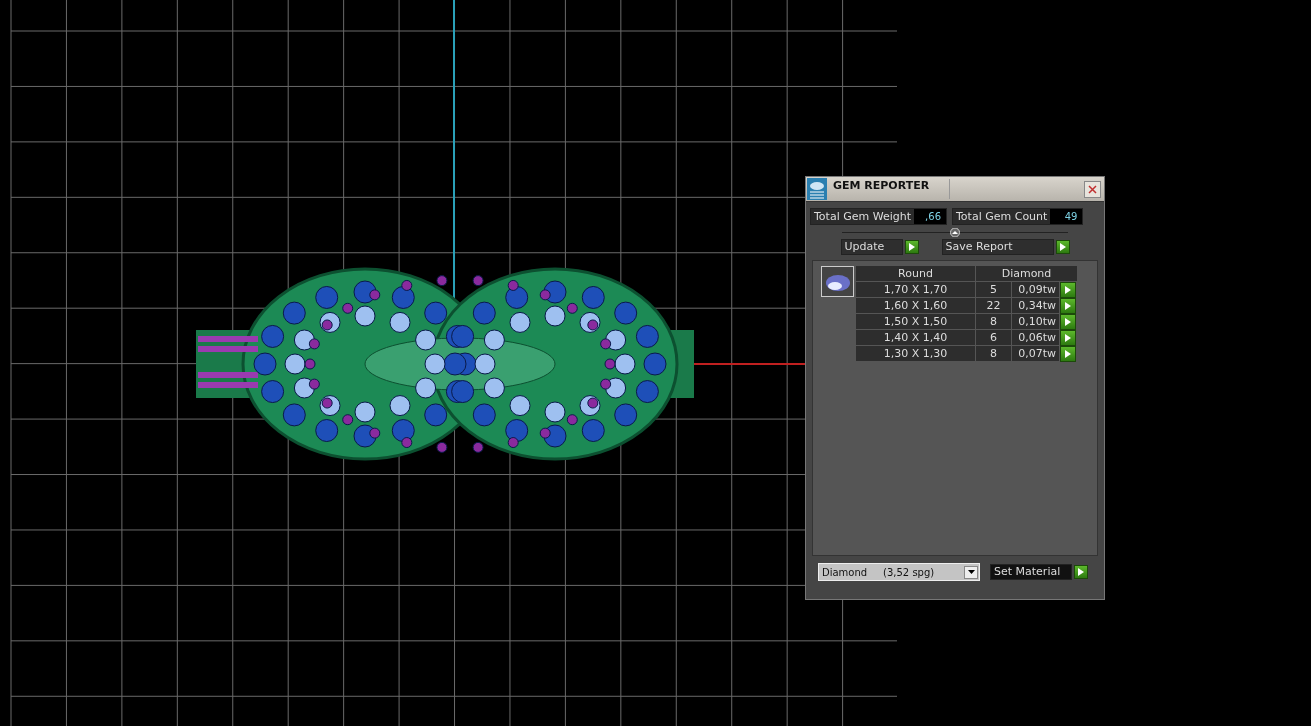 This screenshot has width=1311, height=726. I want to click on total-label: Total Gem Count, so click(1002, 216).